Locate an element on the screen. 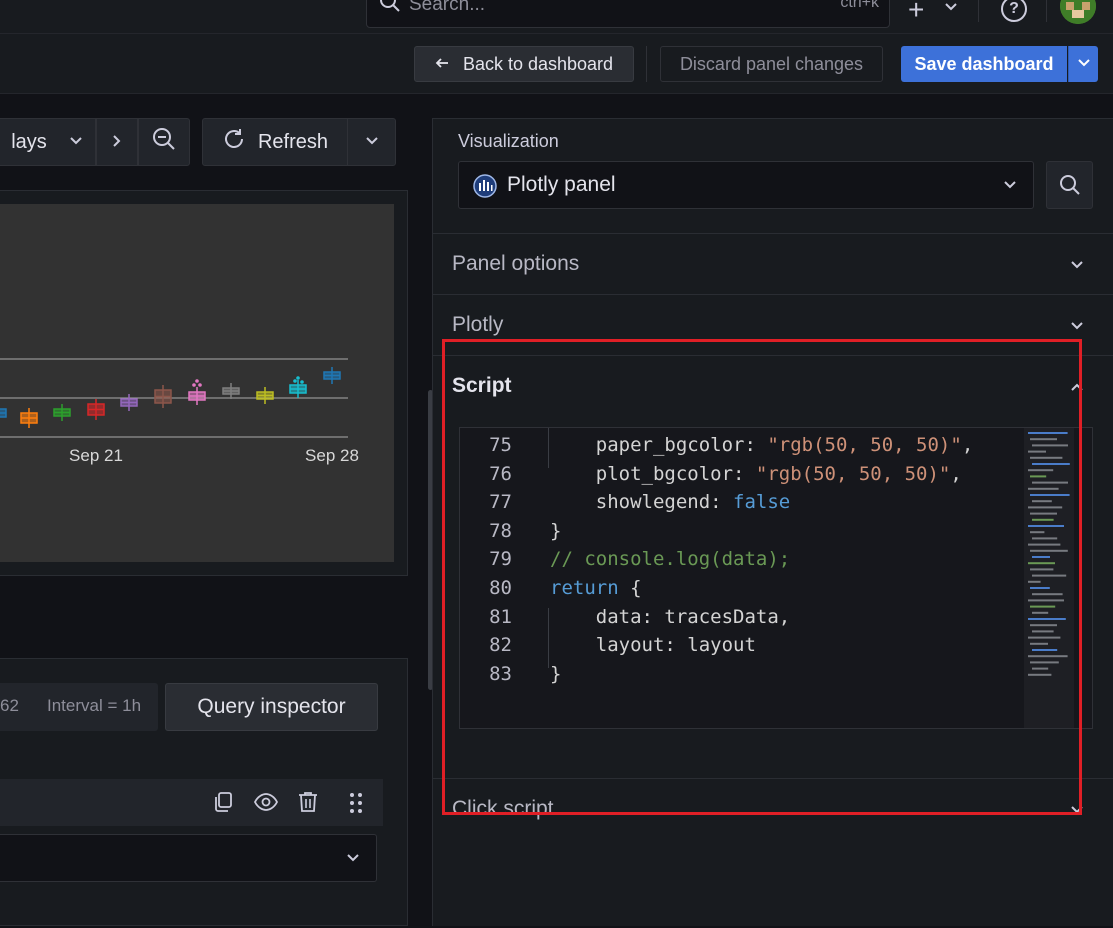 Image resolution: width=1113 pixels, height=928 pixels. query-info: 62 Interval = 1h is located at coordinates (79, 707).